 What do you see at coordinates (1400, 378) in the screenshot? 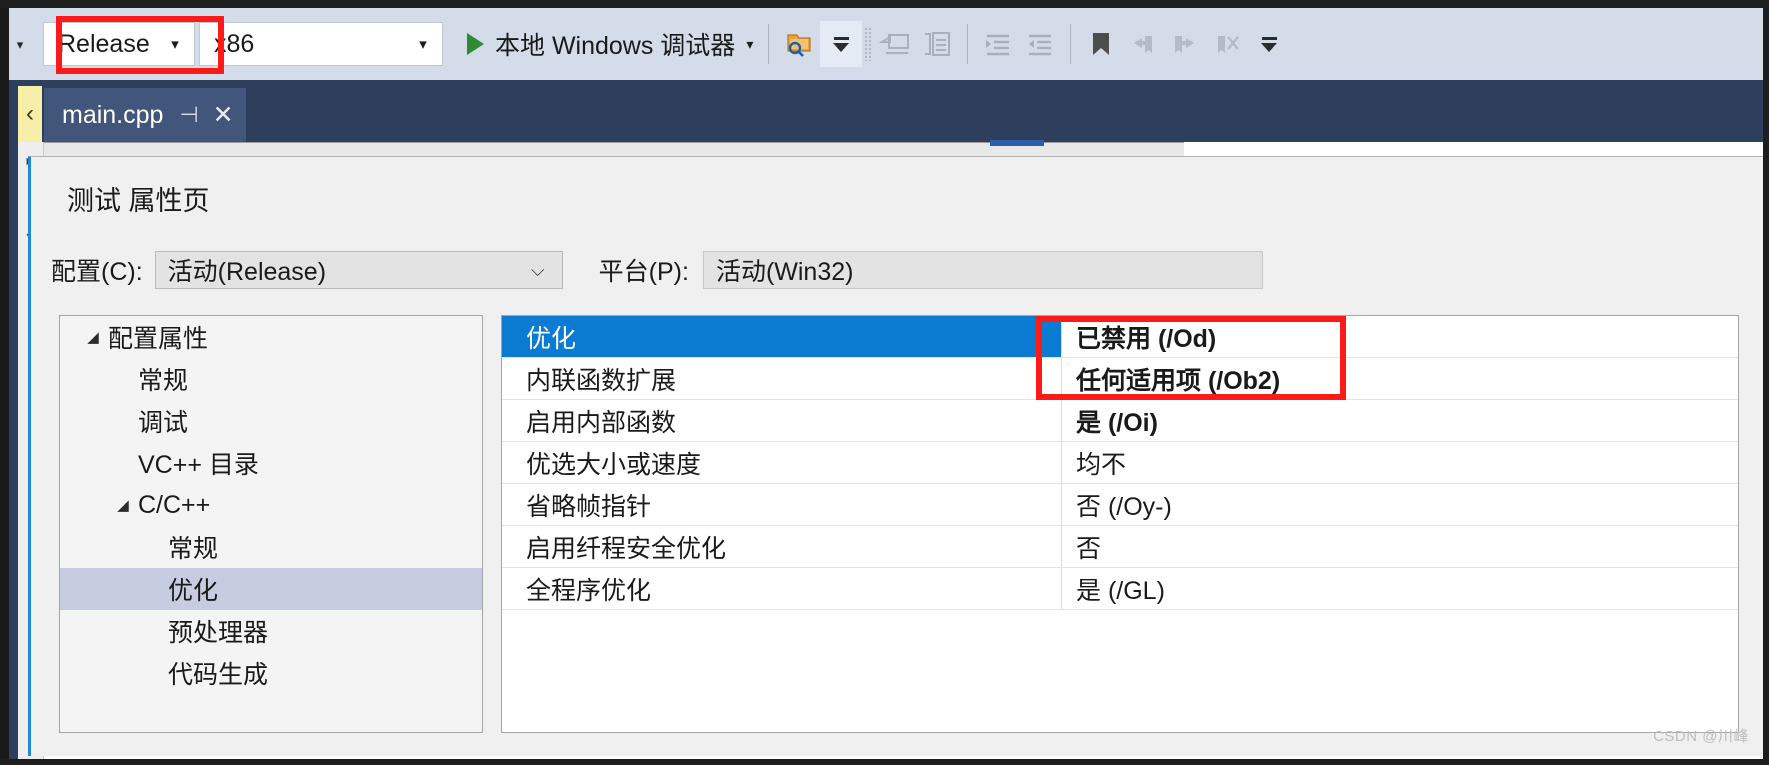
I see `property-value: 任何适用项 (/Ob2)` at bounding box center [1400, 378].